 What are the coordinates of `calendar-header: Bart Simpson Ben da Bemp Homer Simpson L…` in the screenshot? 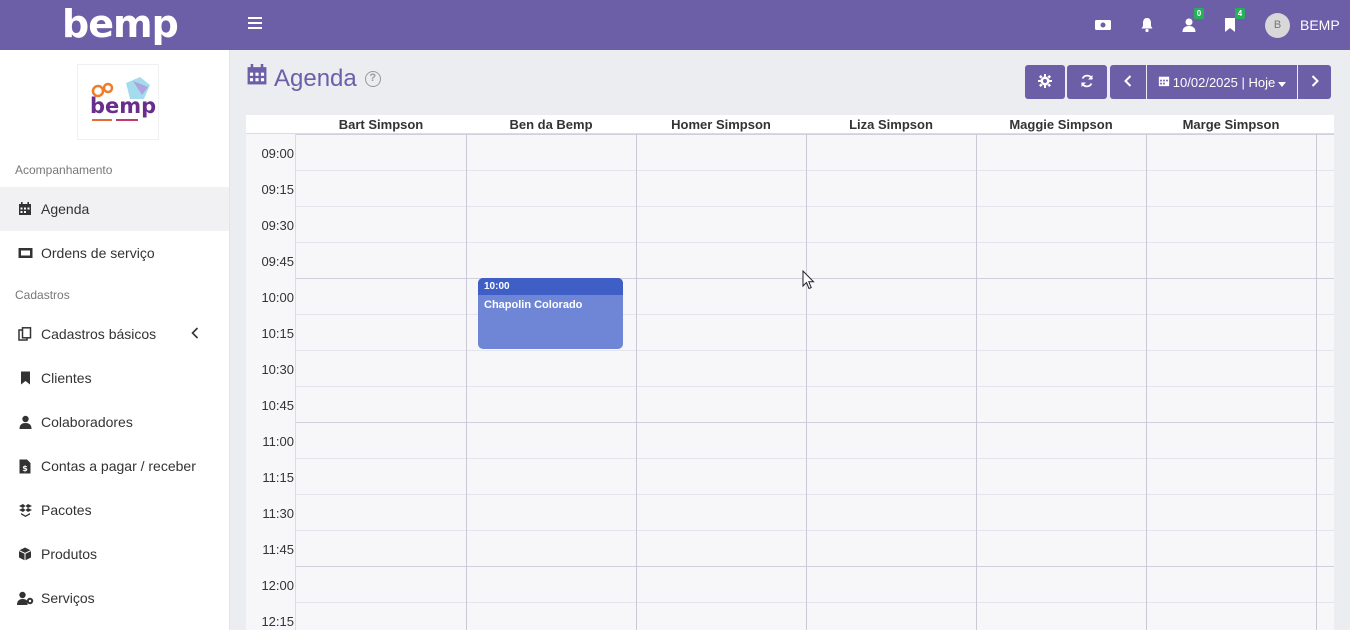 It's located at (790, 124).